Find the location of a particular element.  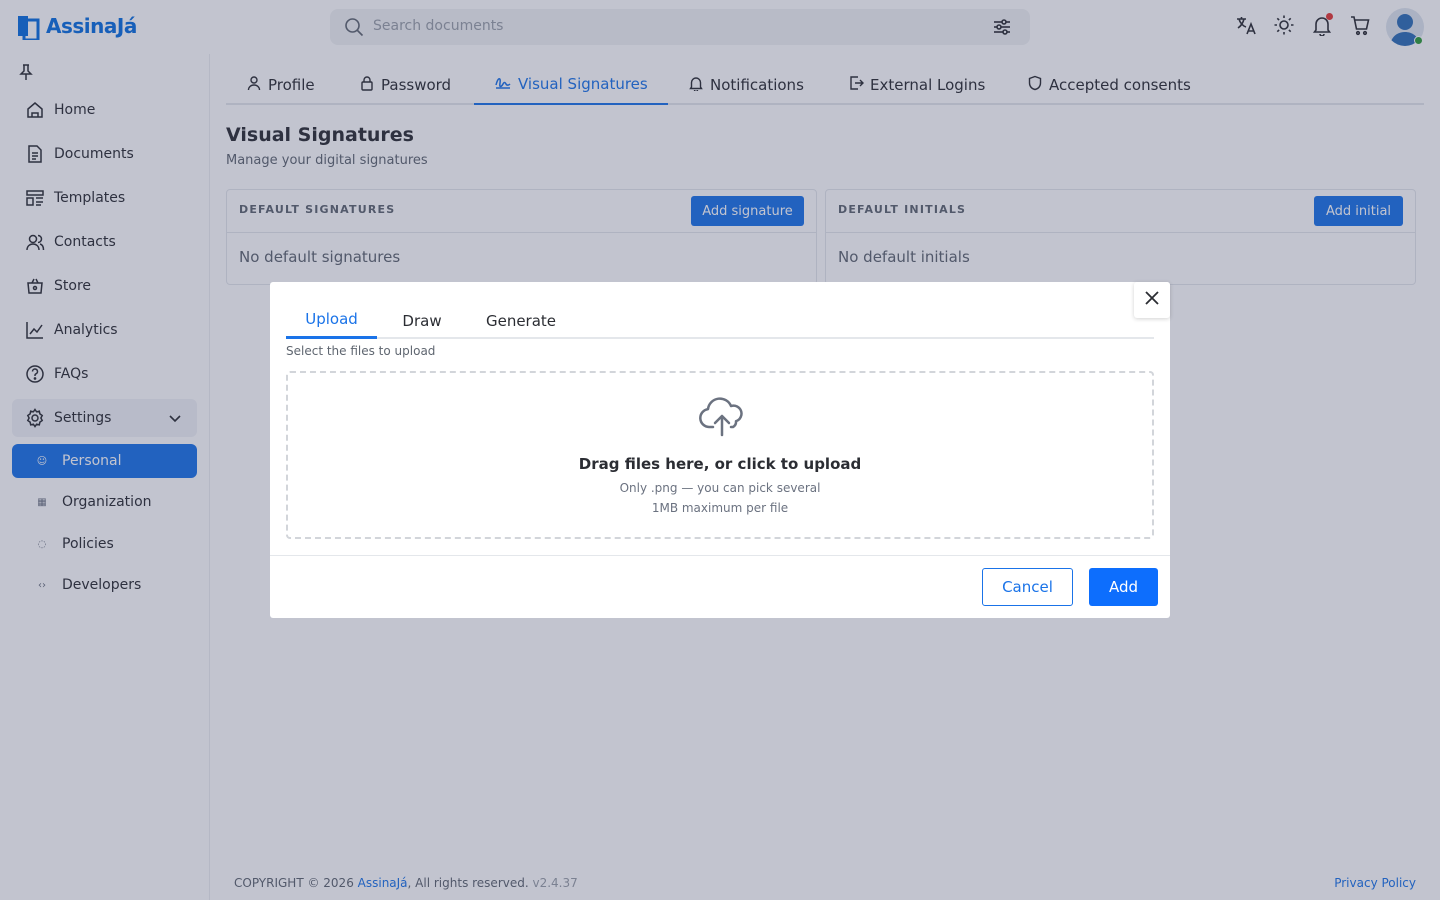

modal-footer: Cancel Add is located at coordinates (720, 586).